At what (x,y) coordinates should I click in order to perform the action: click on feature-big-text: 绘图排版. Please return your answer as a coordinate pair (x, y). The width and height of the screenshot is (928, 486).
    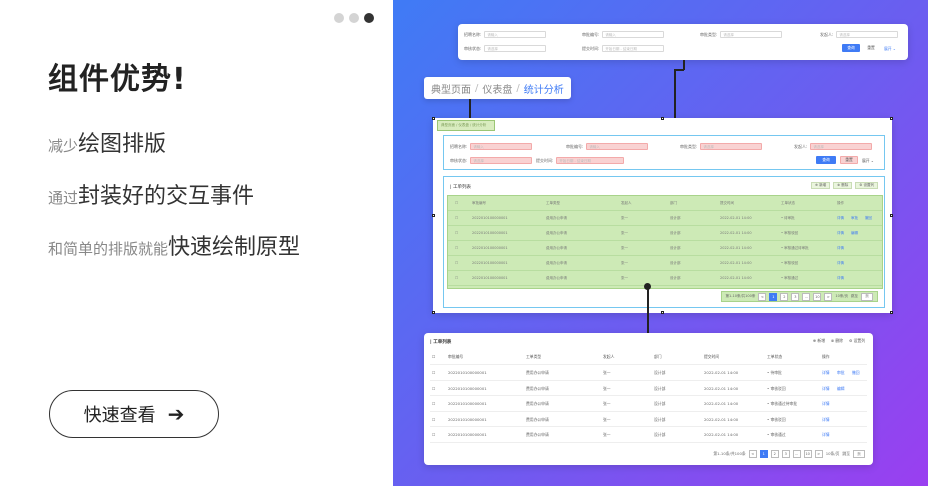
    Looking at the image, I should click on (122, 144).